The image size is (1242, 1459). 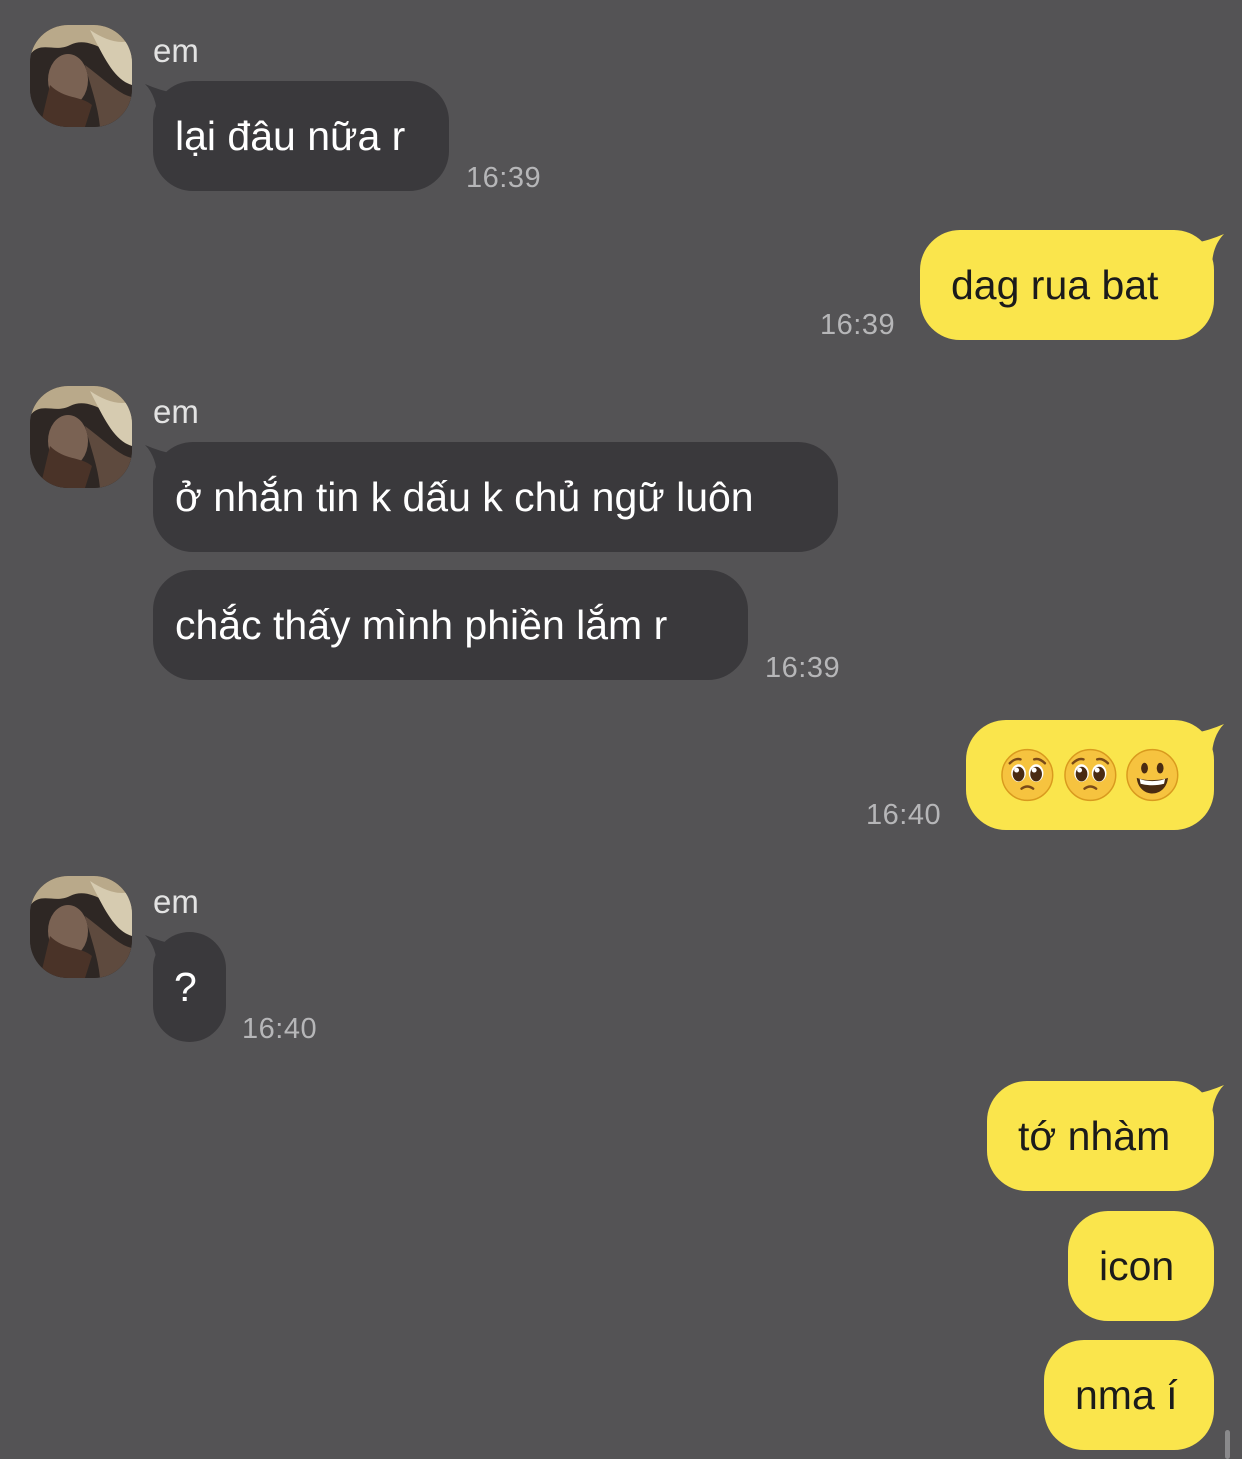 What do you see at coordinates (1094, 1136) in the screenshot?
I see `message-text: tớ nhàm` at bounding box center [1094, 1136].